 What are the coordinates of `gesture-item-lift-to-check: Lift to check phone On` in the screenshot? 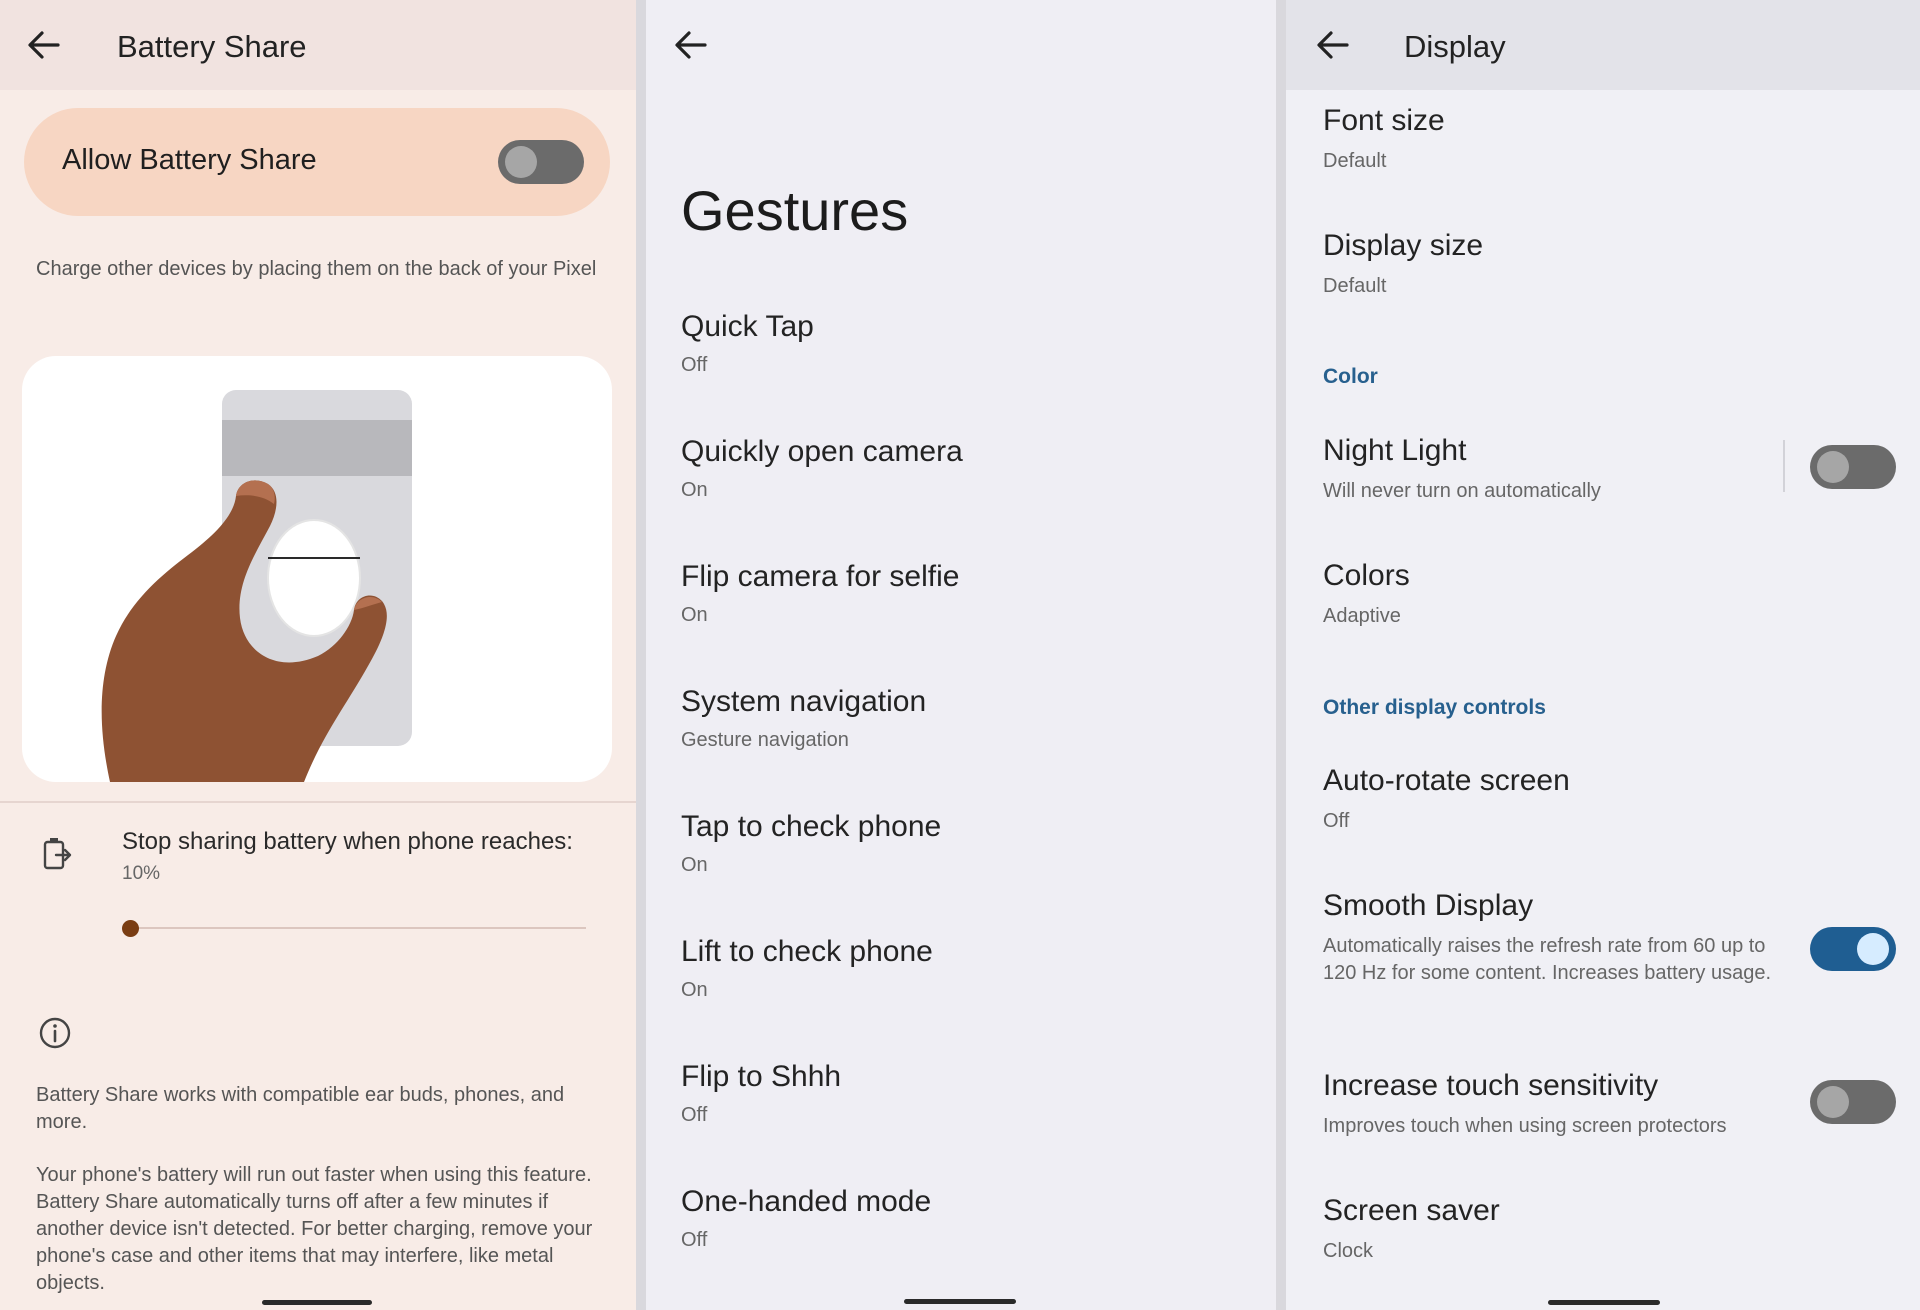 It's located at (807, 968).